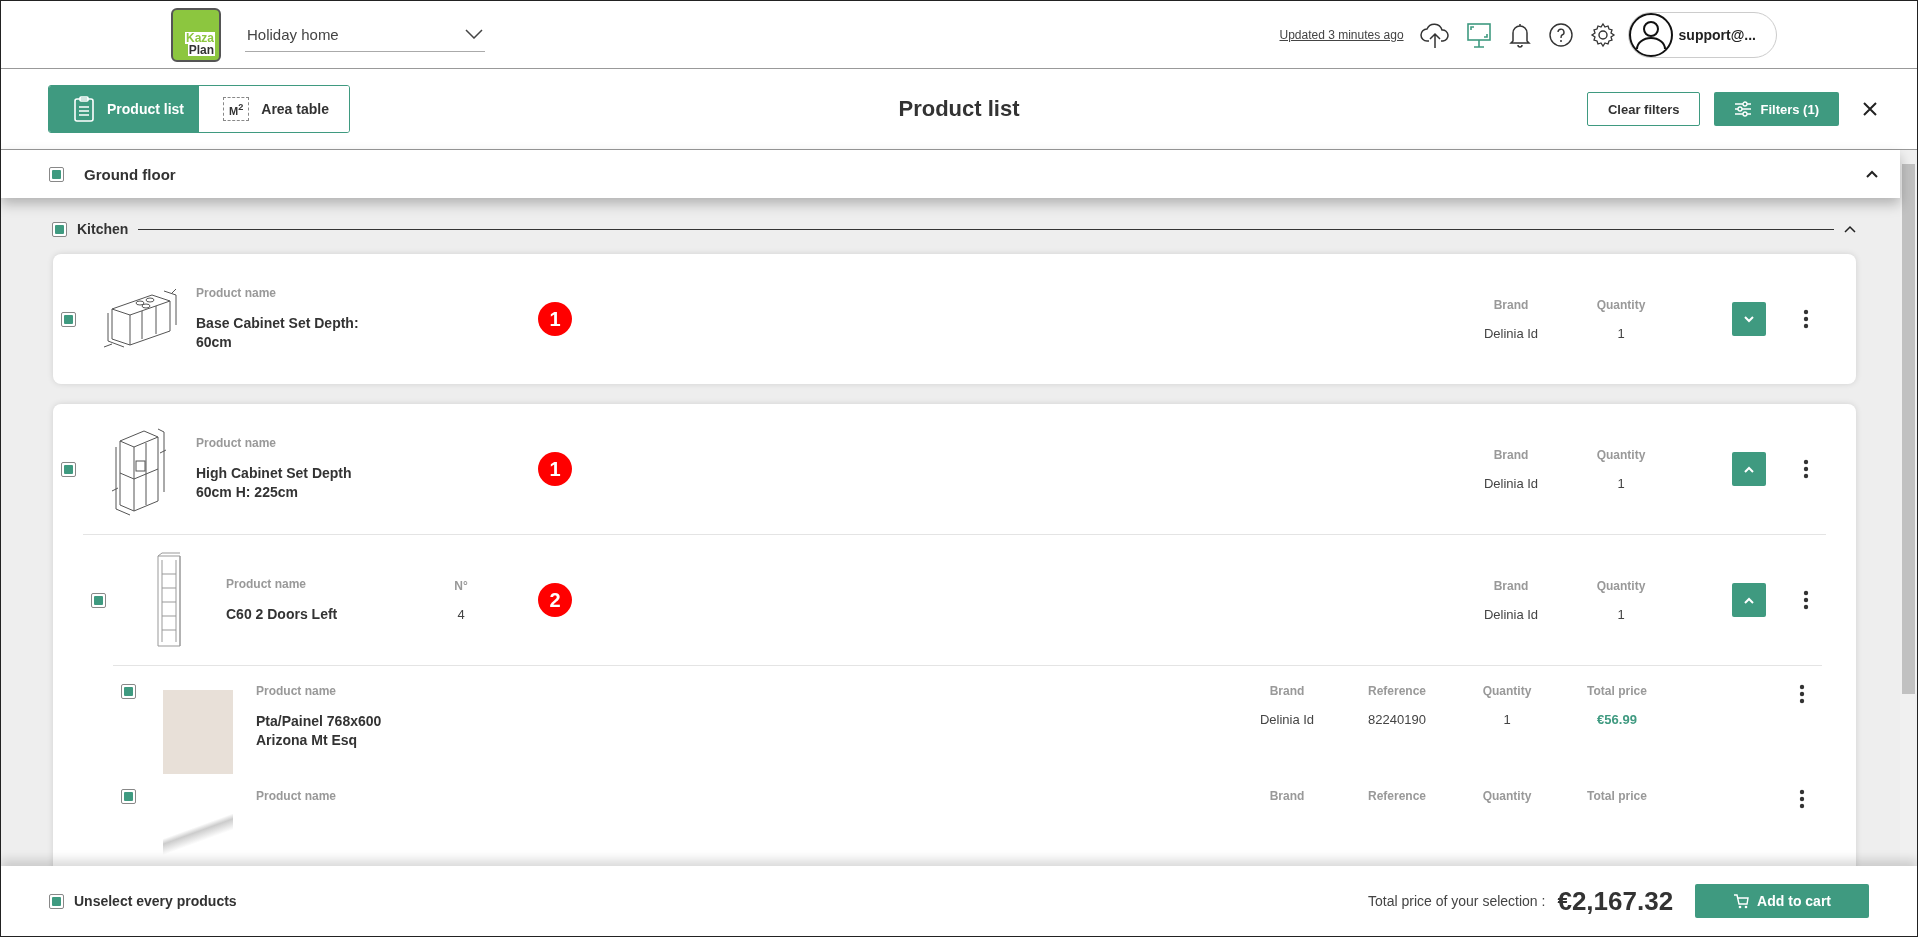  Describe the element at coordinates (1519, 34) in the screenshot. I see `bell-icon` at that location.